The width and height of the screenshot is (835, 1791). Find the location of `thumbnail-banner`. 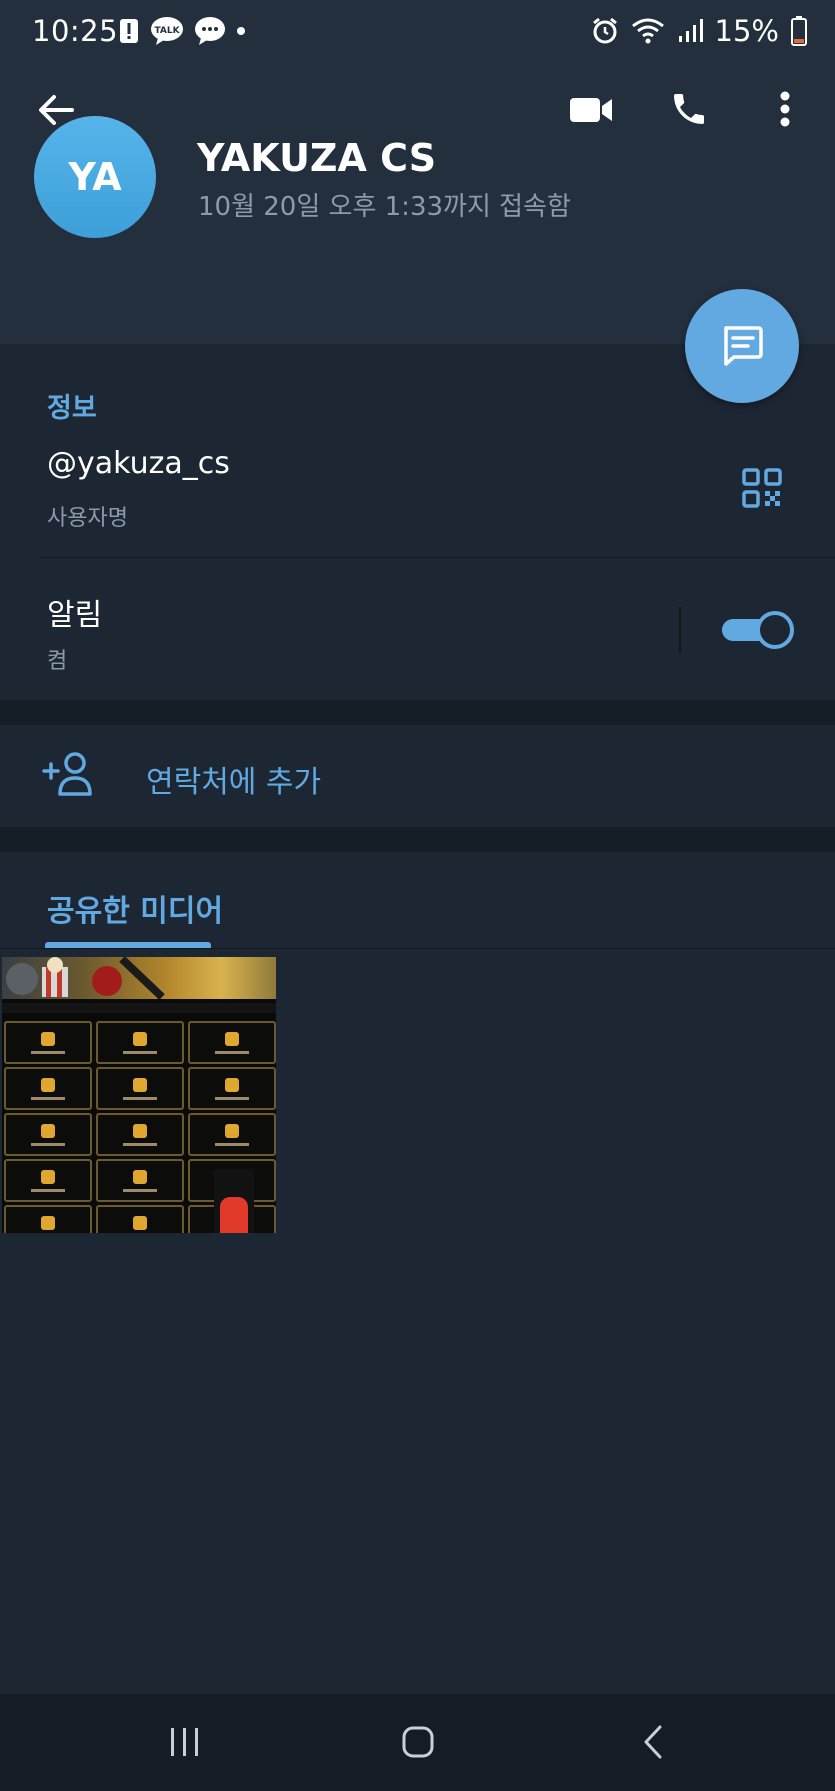

thumbnail-banner is located at coordinates (139, 978).